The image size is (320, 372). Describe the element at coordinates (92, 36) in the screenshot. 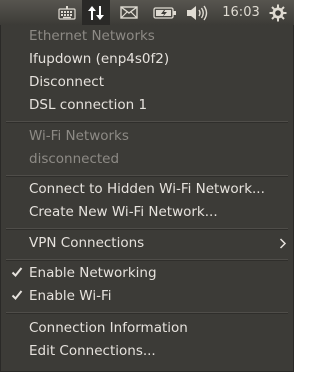

I see `ethernet-networks-label: Ethernet Networks` at that location.